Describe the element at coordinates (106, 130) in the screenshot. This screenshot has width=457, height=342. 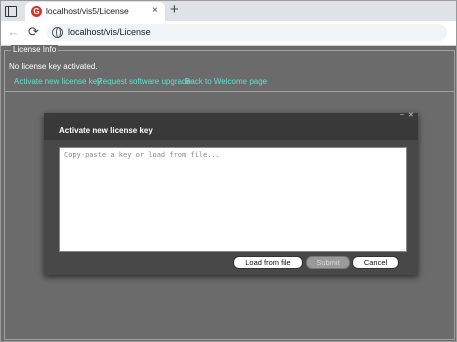
I see `dialog-title: Activate new license key` at that location.